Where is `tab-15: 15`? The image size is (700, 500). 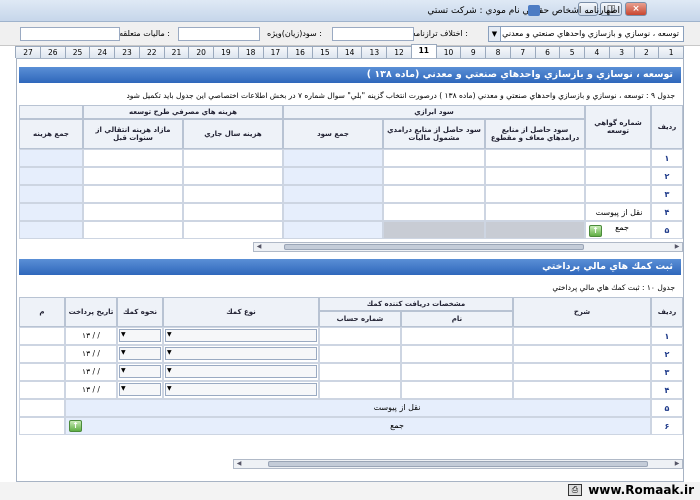 tab-15: 15 is located at coordinates (324, 52).